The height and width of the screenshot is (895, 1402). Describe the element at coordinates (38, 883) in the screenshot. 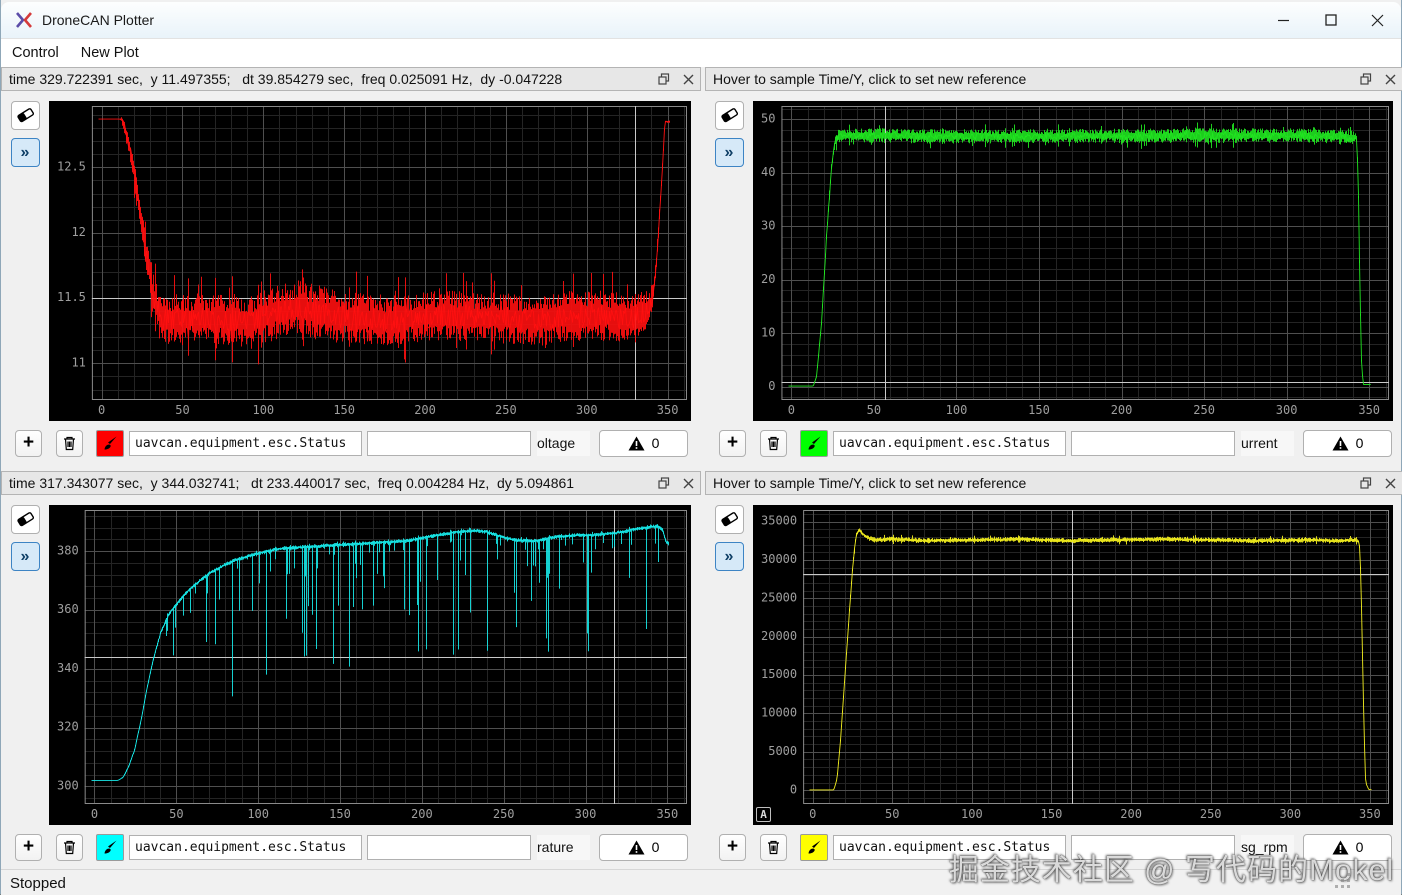

I see `status-text: Stopped` at that location.